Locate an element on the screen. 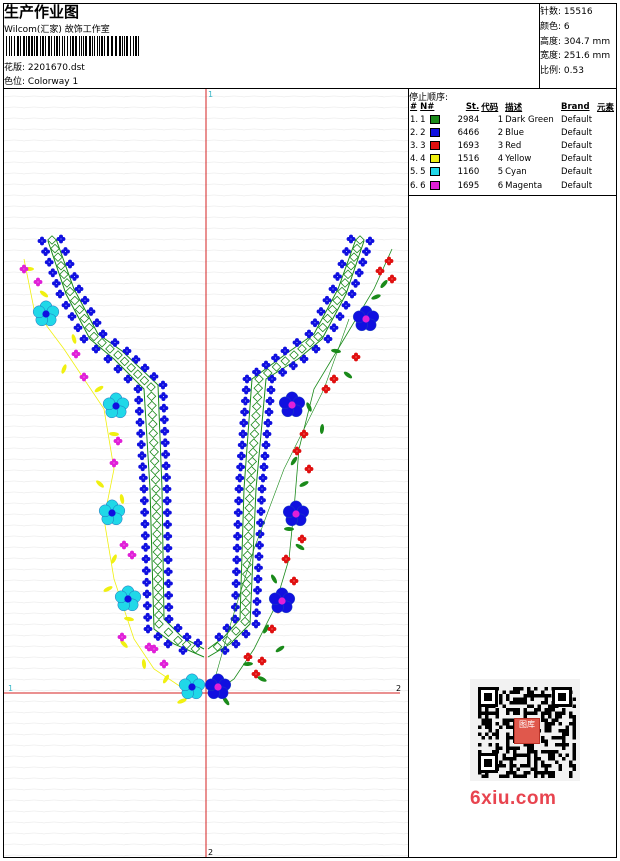 The image size is (620, 861). axis-label-left: 1 is located at coordinates (11, 688).